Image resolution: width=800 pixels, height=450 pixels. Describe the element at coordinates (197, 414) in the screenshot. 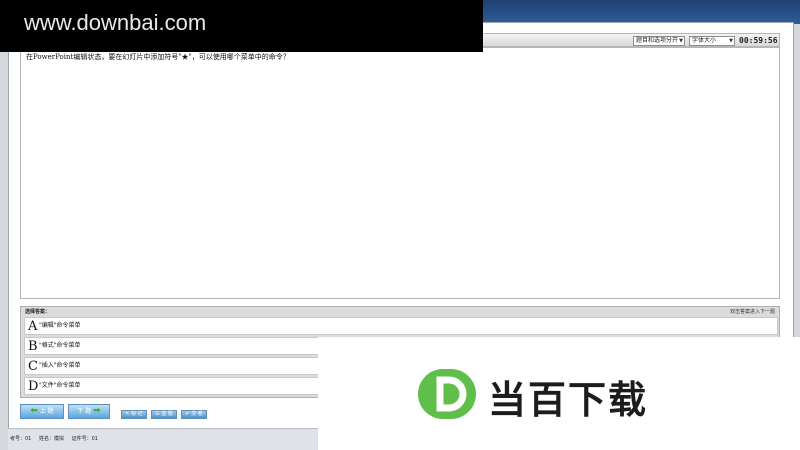

I see `submit-label: 交 卷` at that location.